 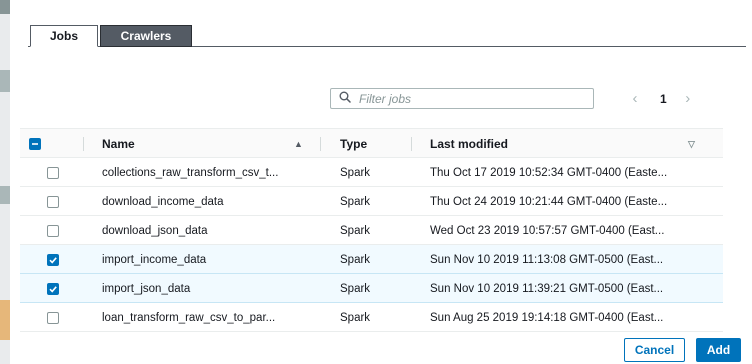 I want to click on filter-jobs-input, so click(x=469, y=98).